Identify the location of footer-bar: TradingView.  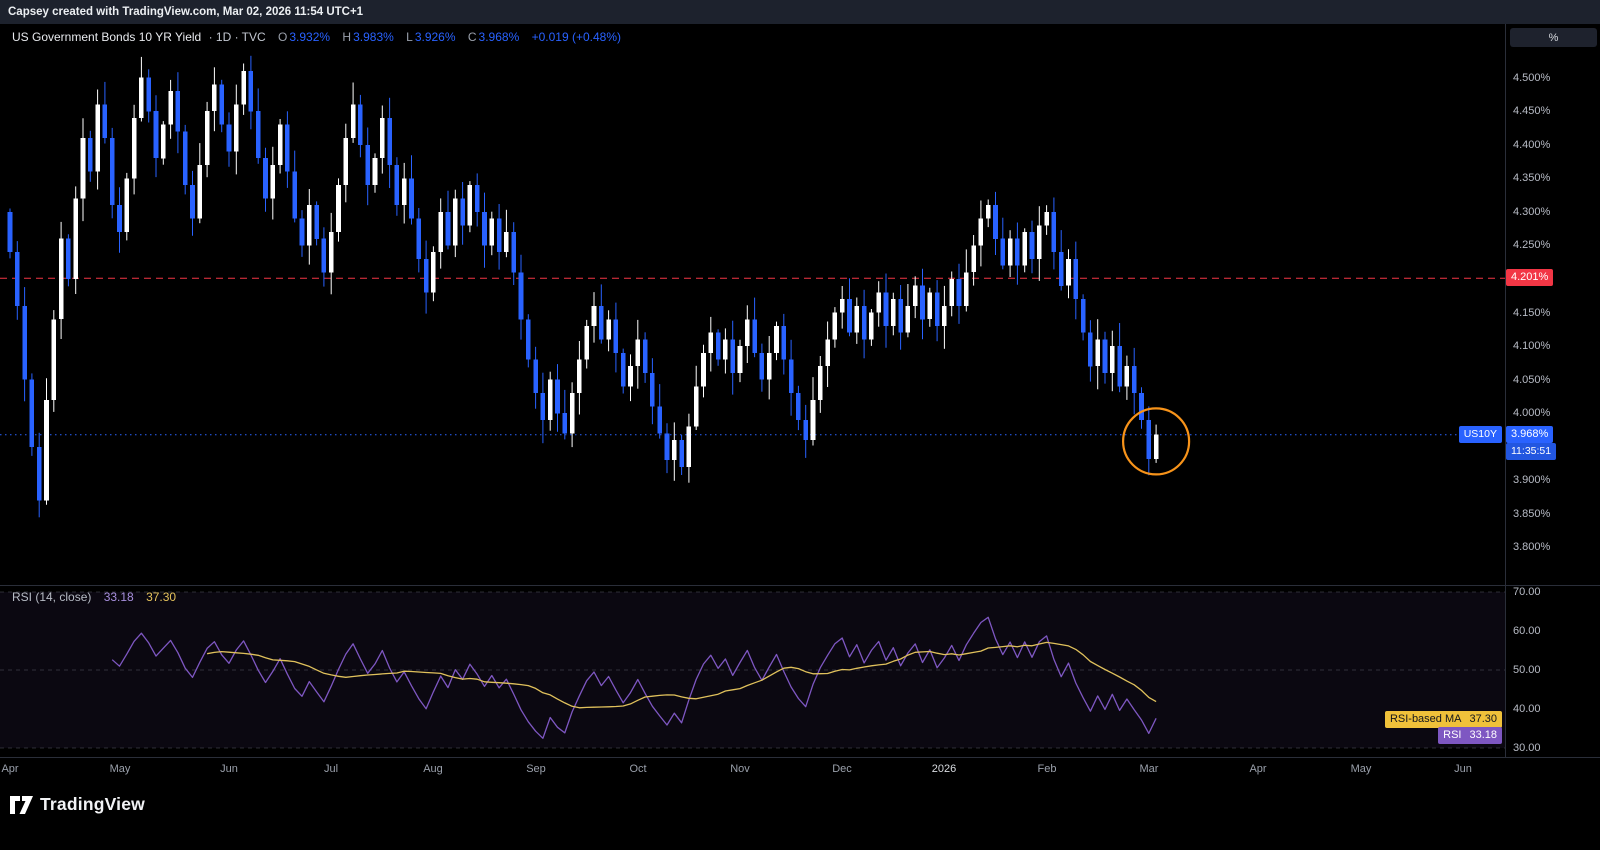
(800, 815).